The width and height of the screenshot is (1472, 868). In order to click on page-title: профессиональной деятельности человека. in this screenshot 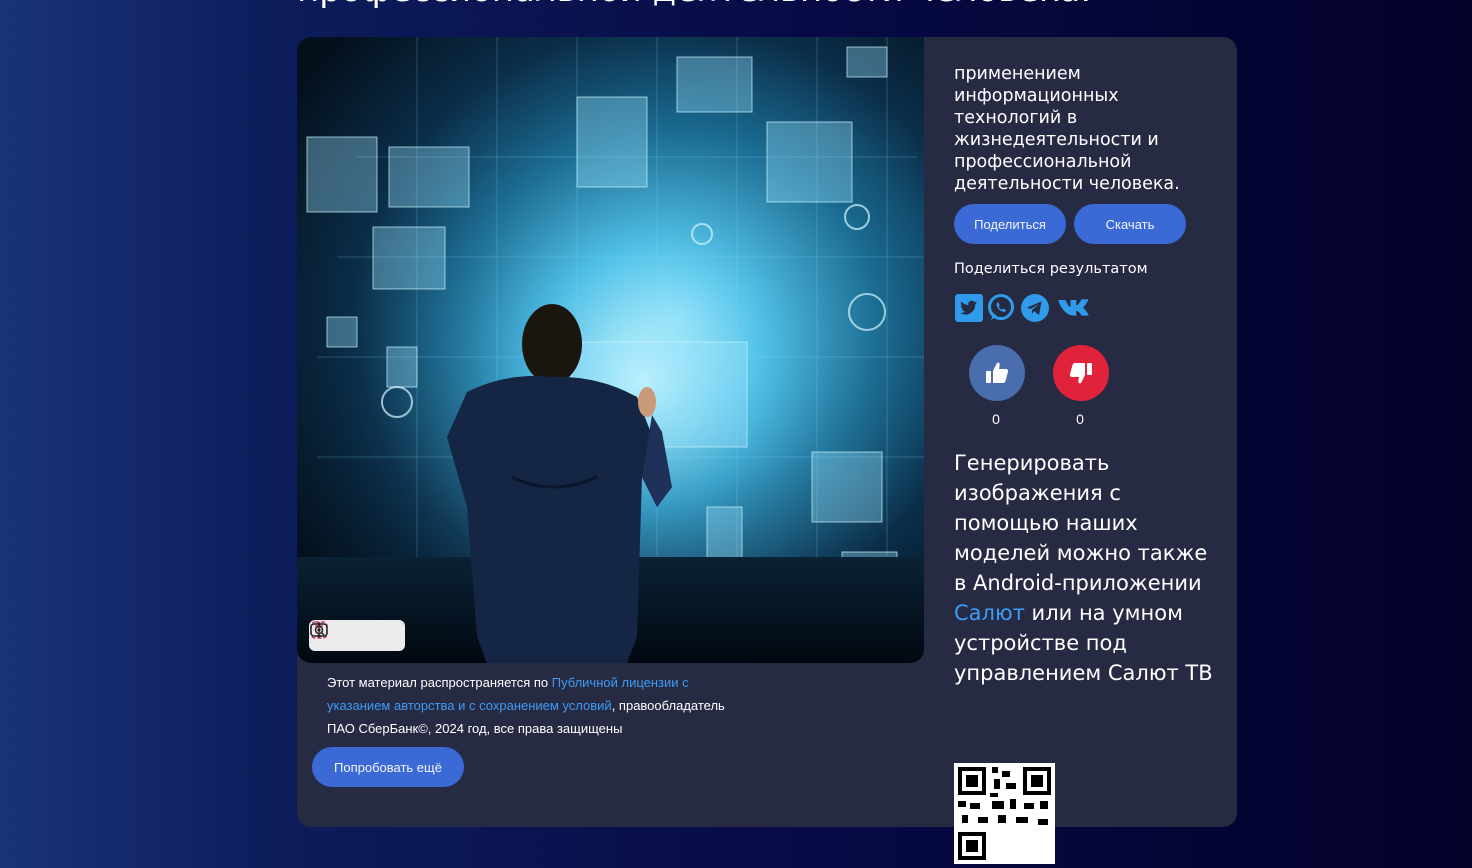, I will do `click(694, 5)`.